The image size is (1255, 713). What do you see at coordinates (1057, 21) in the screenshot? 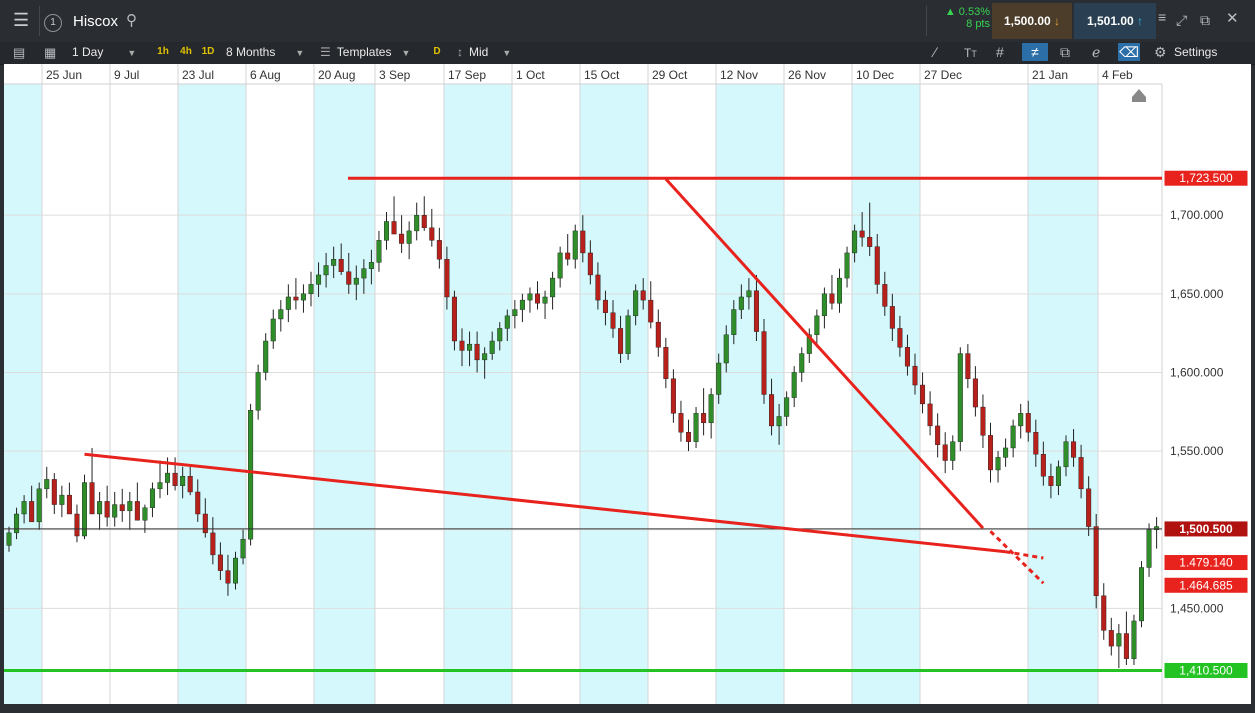
I see `down-arrow-icon: ↓` at bounding box center [1057, 21].